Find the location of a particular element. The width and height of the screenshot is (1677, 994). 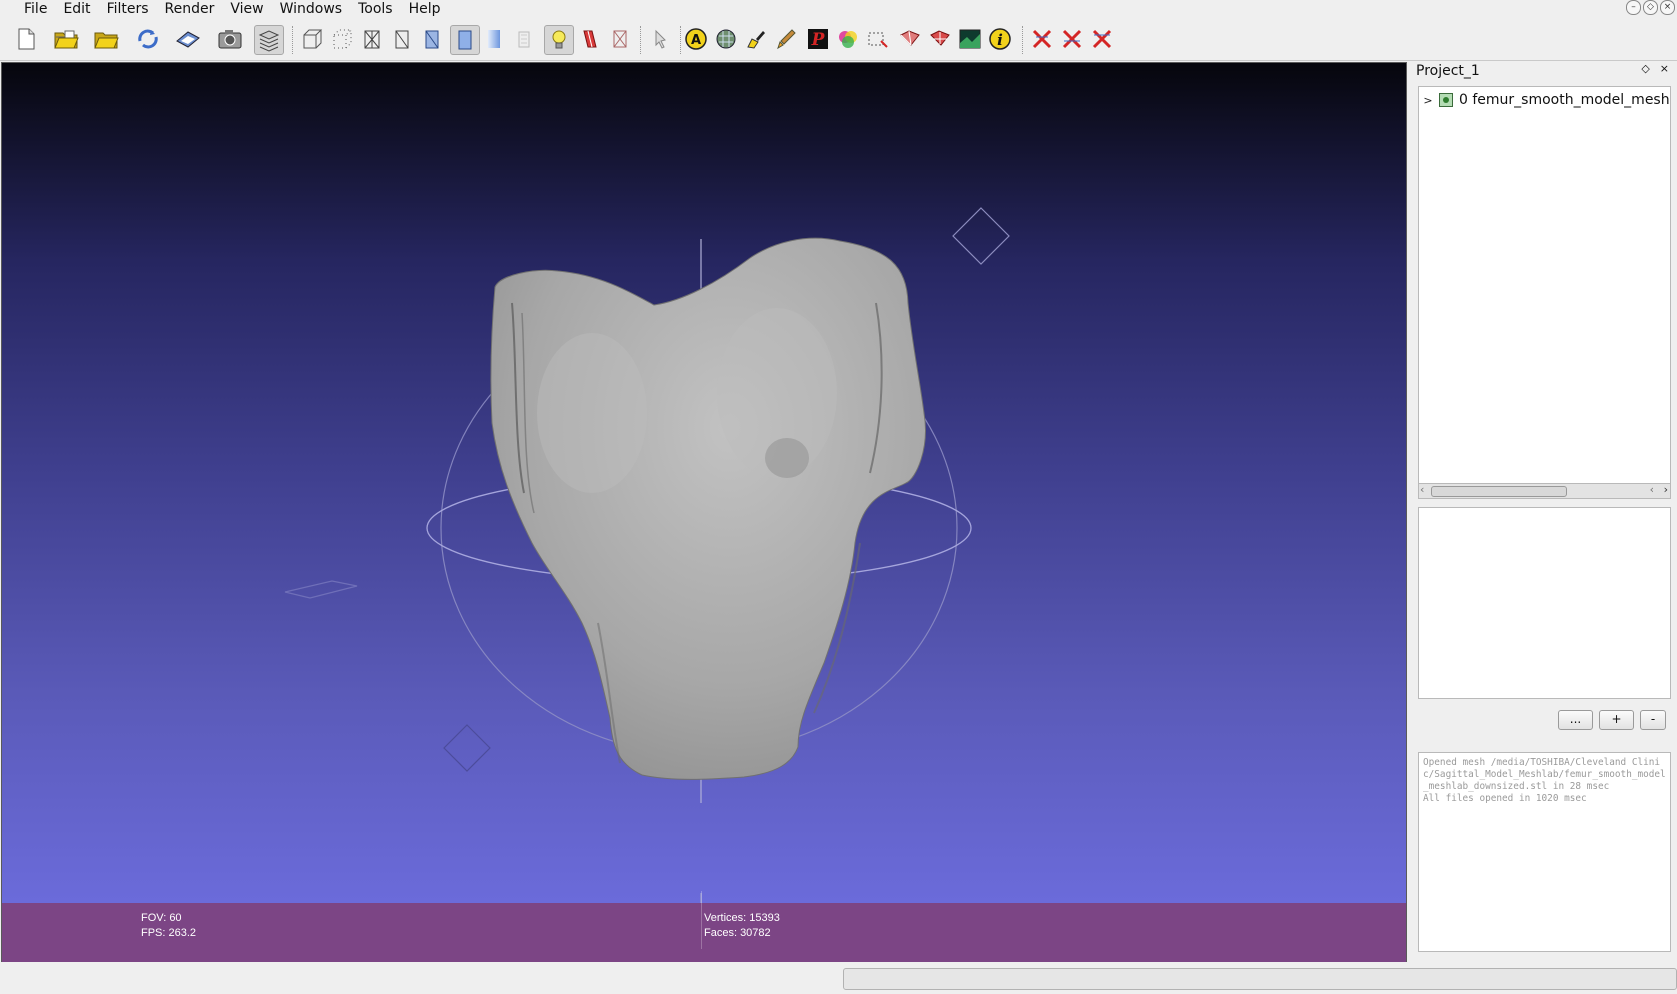

delete-vertices-button is located at coordinates (1072, 39).